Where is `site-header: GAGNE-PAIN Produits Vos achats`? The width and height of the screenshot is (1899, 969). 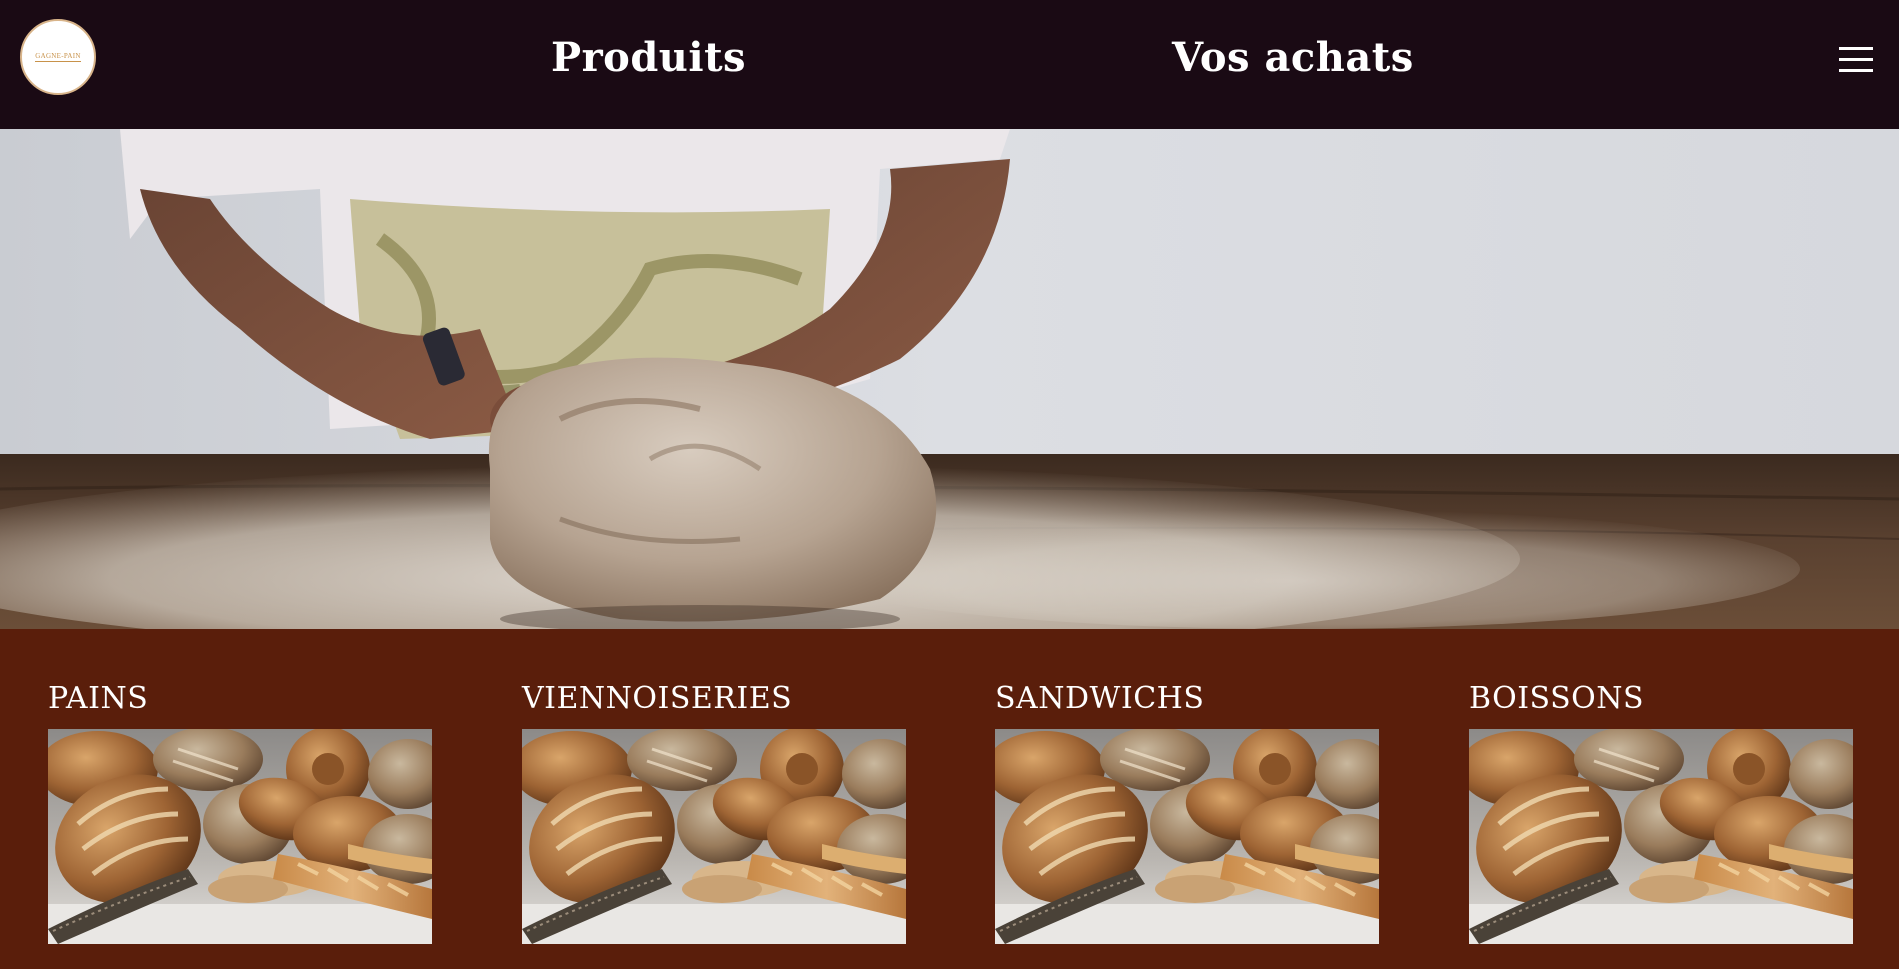 site-header: GAGNE-PAIN Produits Vos achats is located at coordinates (949, 64).